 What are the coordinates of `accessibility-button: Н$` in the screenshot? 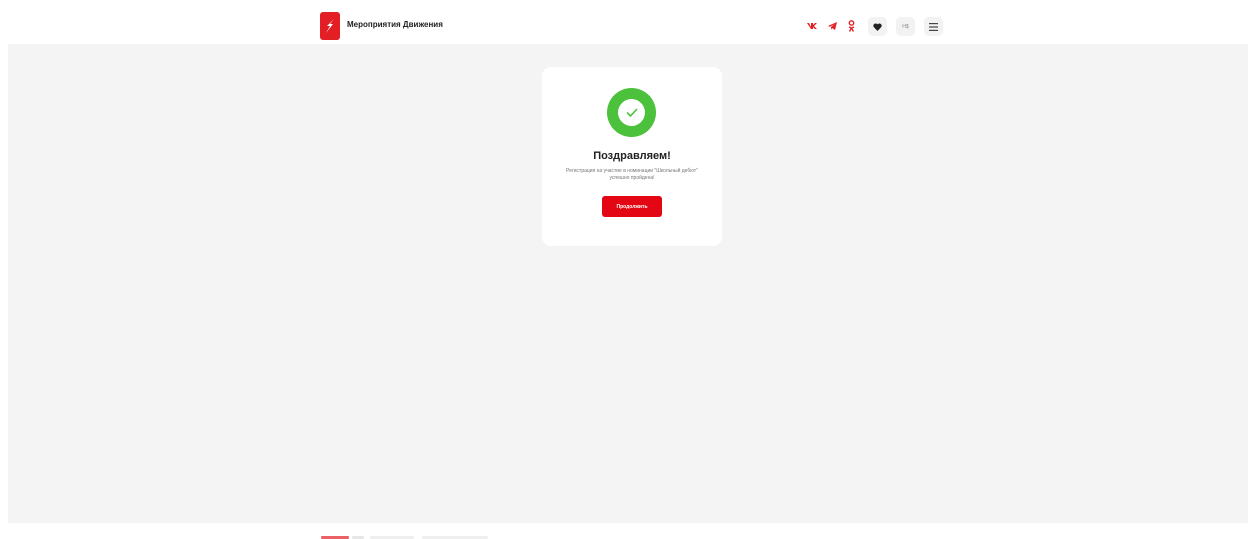 It's located at (905, 26).